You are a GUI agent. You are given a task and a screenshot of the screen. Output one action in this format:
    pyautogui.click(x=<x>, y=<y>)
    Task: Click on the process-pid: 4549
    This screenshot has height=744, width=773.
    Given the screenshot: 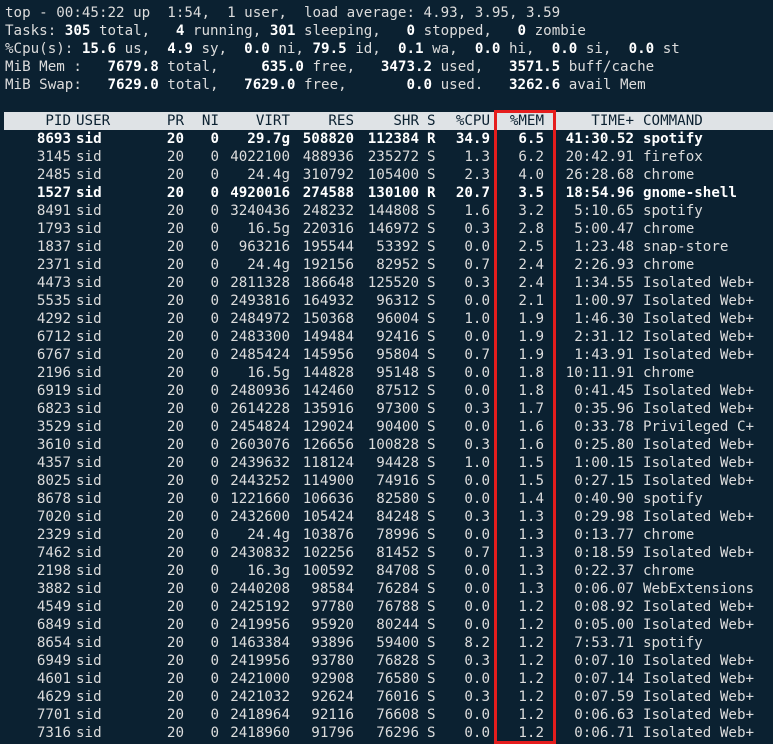 What is the action you would take?
    pyautogui.click(x=53, y=607)
    